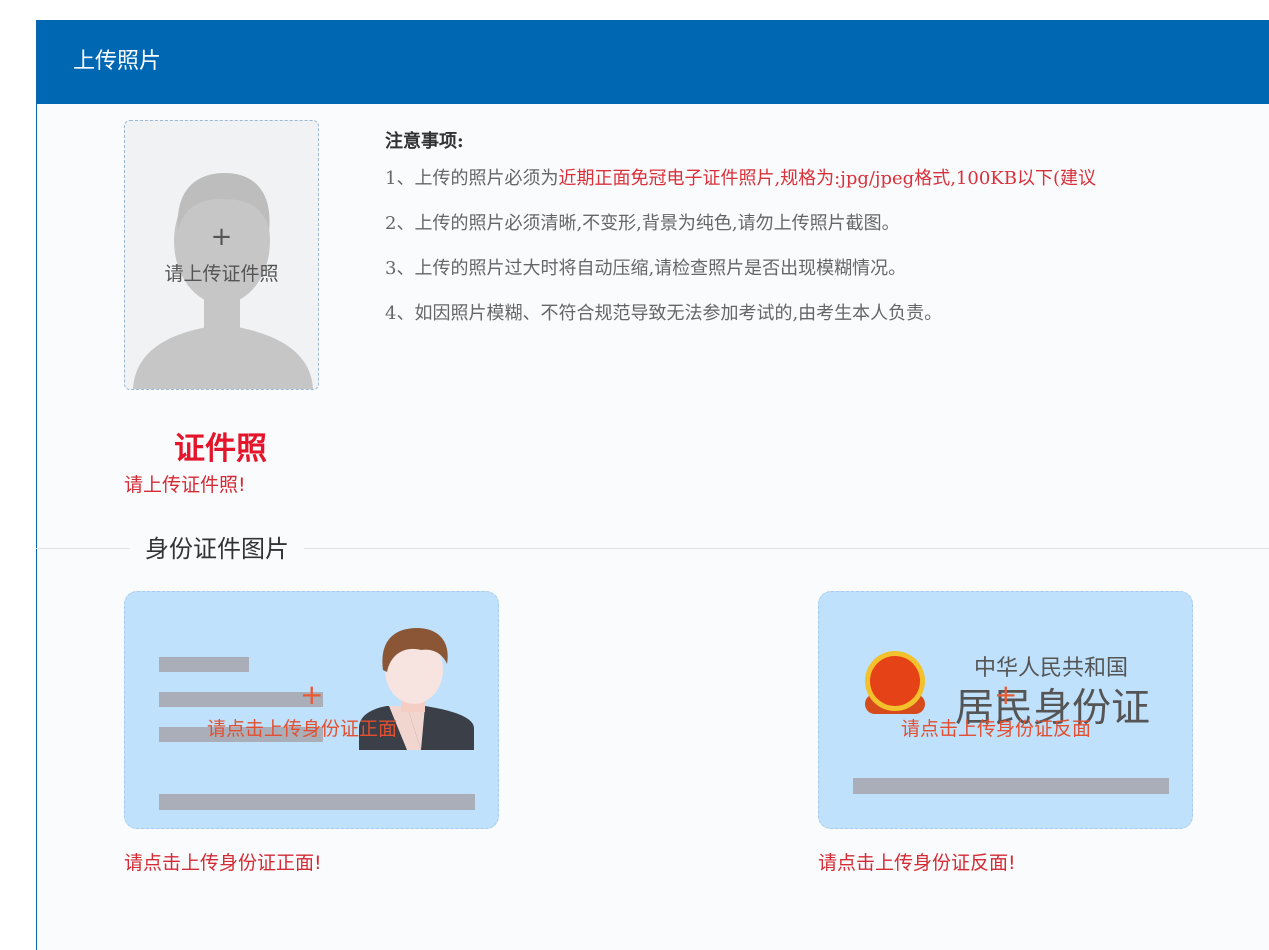 This screenshot has width=1269, height=950. What do you see at coordinates (424, 141) in the screenshot?
I see `notes-title: 注意事项:` at bounding box center [424, 141].